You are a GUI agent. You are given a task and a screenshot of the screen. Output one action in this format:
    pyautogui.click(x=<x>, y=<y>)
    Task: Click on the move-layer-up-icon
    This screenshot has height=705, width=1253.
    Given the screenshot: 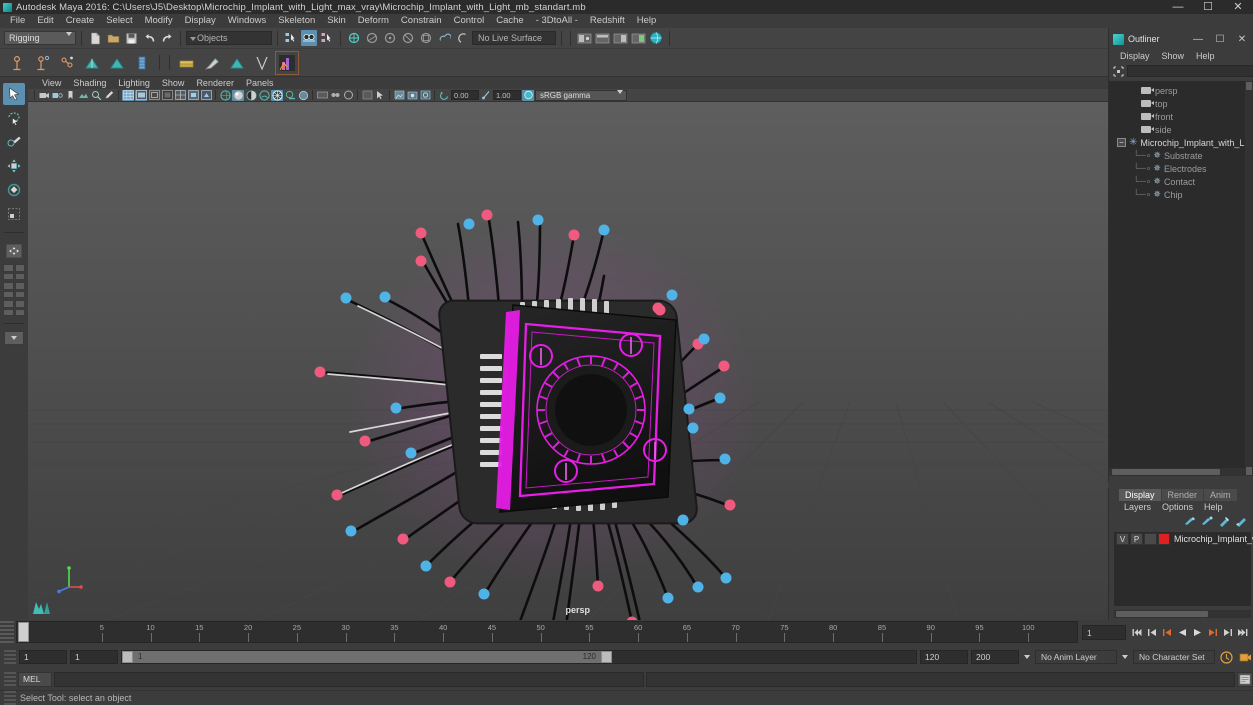 What is the action you would take?
    pyautogui.click(x=1224, y=521)
    